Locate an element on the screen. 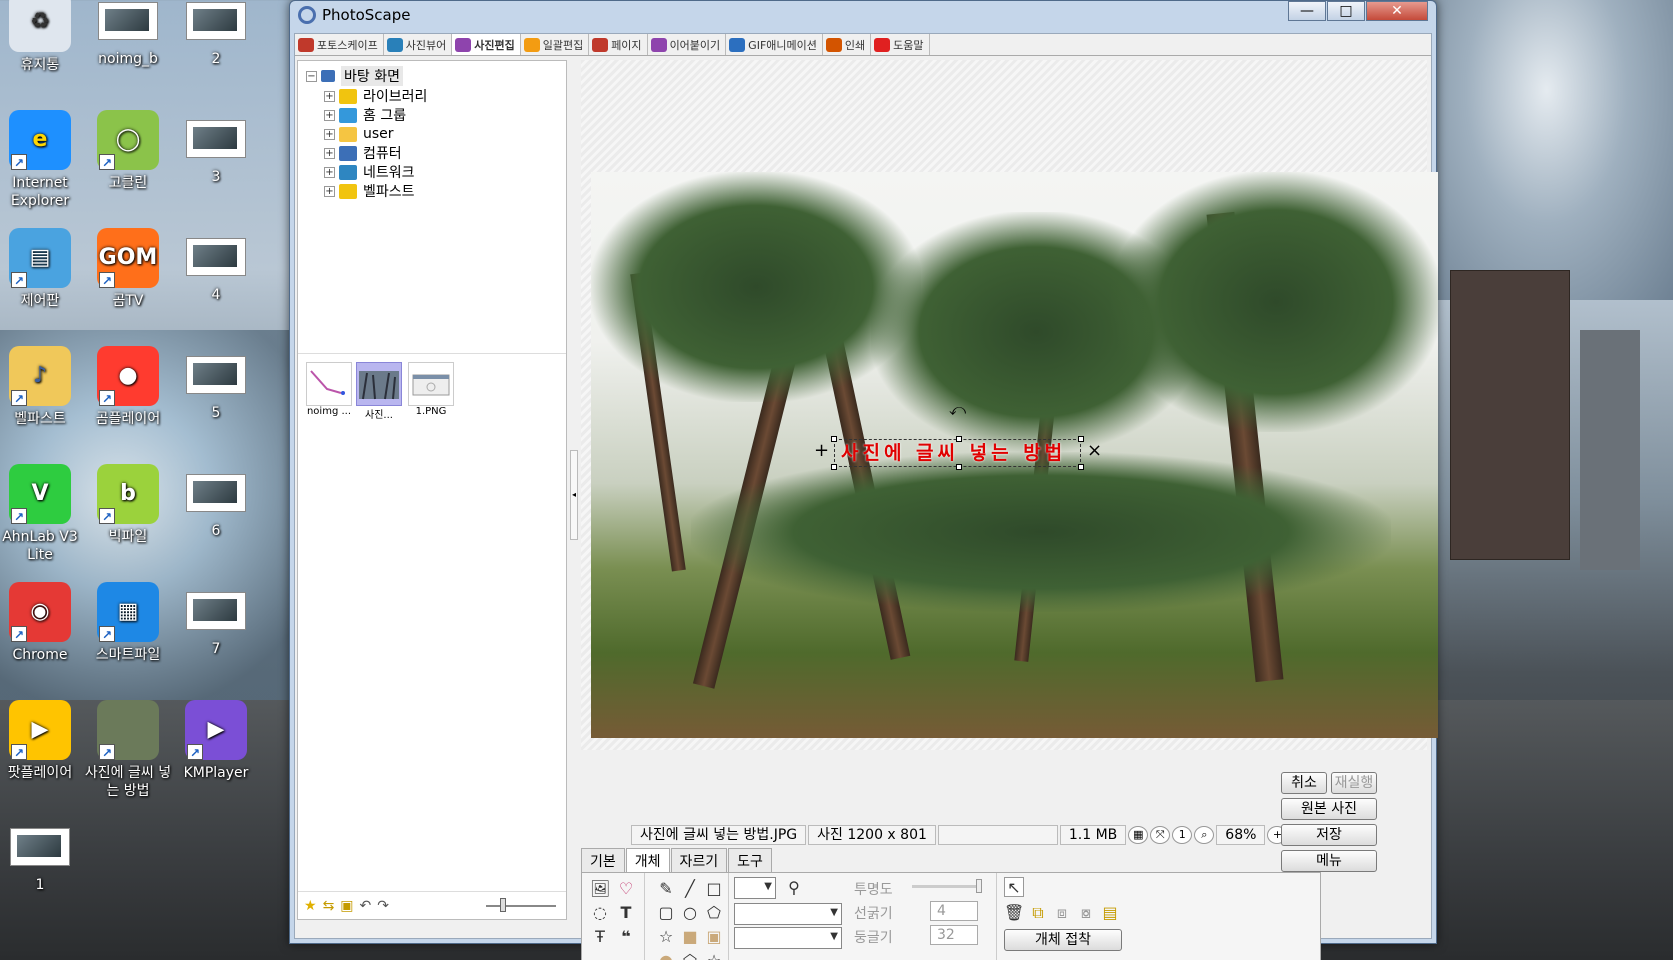 The width and height of the screenshot is (1673, 960). desktop-icon: 5 is located at coordinates (216, 402).